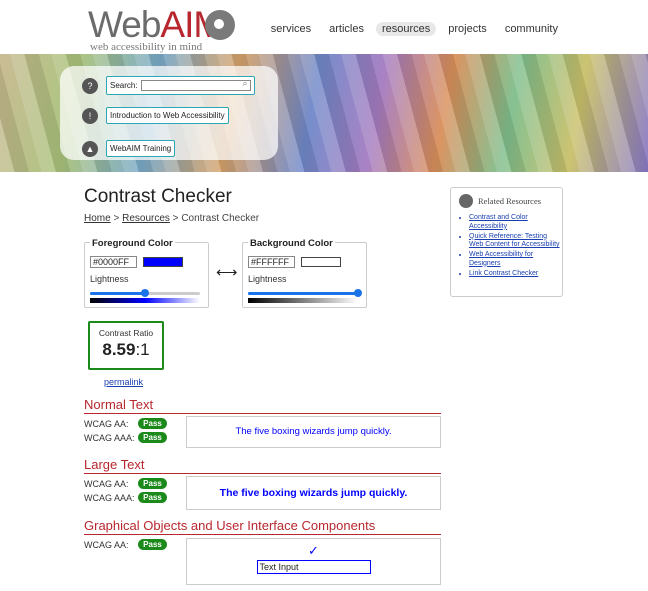 The image size is (648, 591). What do you see at coordinates (313, 567) in the screenshot?
I see `sample-text-input: Text Input` at bounding box center [313, 567].